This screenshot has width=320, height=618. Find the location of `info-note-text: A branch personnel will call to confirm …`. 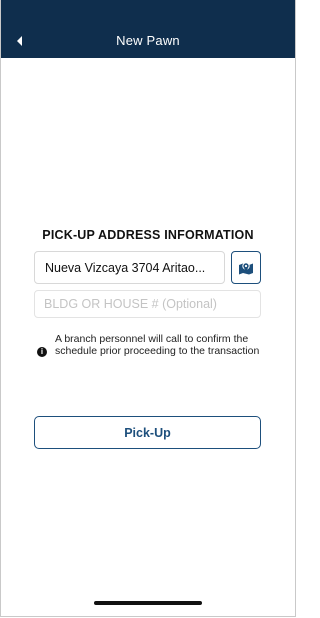

info-note-text: A branch personnel will call to confirm … is located at coordinates (157, 345).